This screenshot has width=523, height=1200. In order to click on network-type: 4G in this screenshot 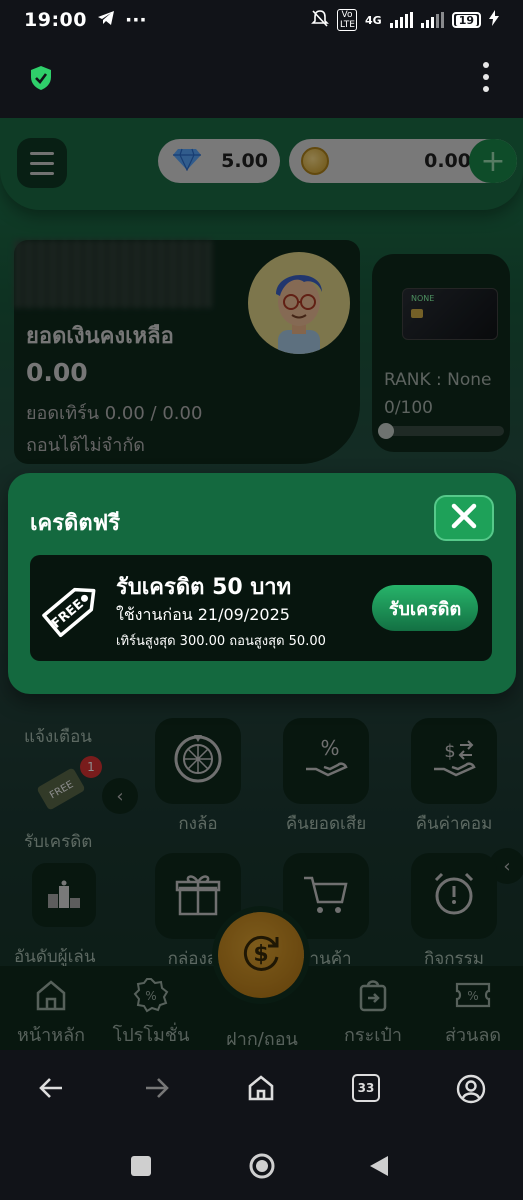, I will do `click(373, 20)`.